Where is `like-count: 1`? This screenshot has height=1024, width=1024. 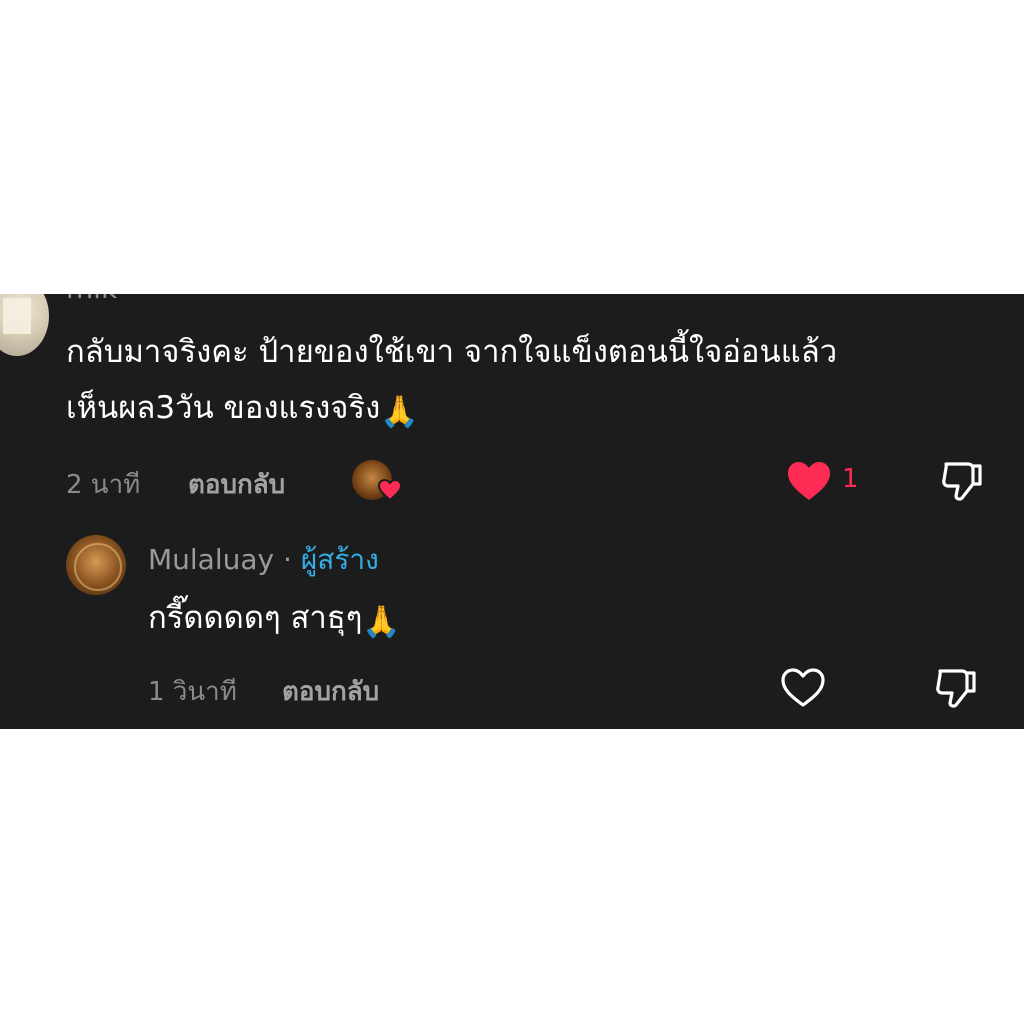
like-count: 1 is located at coordinates (850, 479).